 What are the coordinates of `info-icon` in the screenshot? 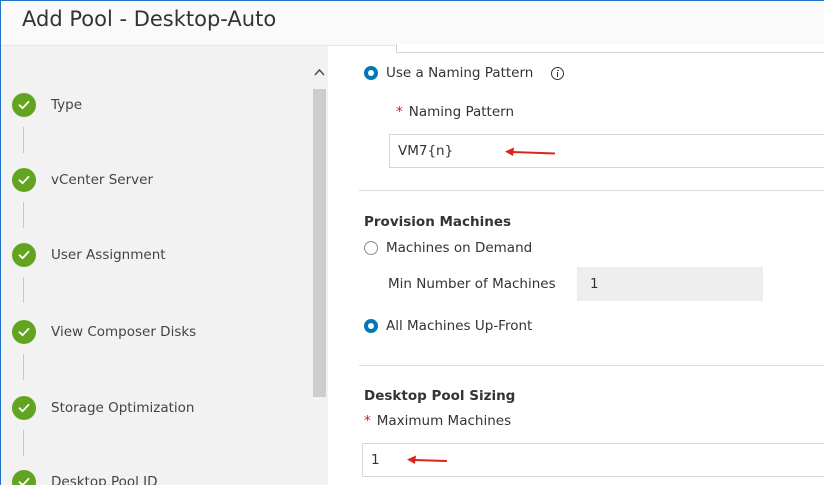 It's located at (558, 73).